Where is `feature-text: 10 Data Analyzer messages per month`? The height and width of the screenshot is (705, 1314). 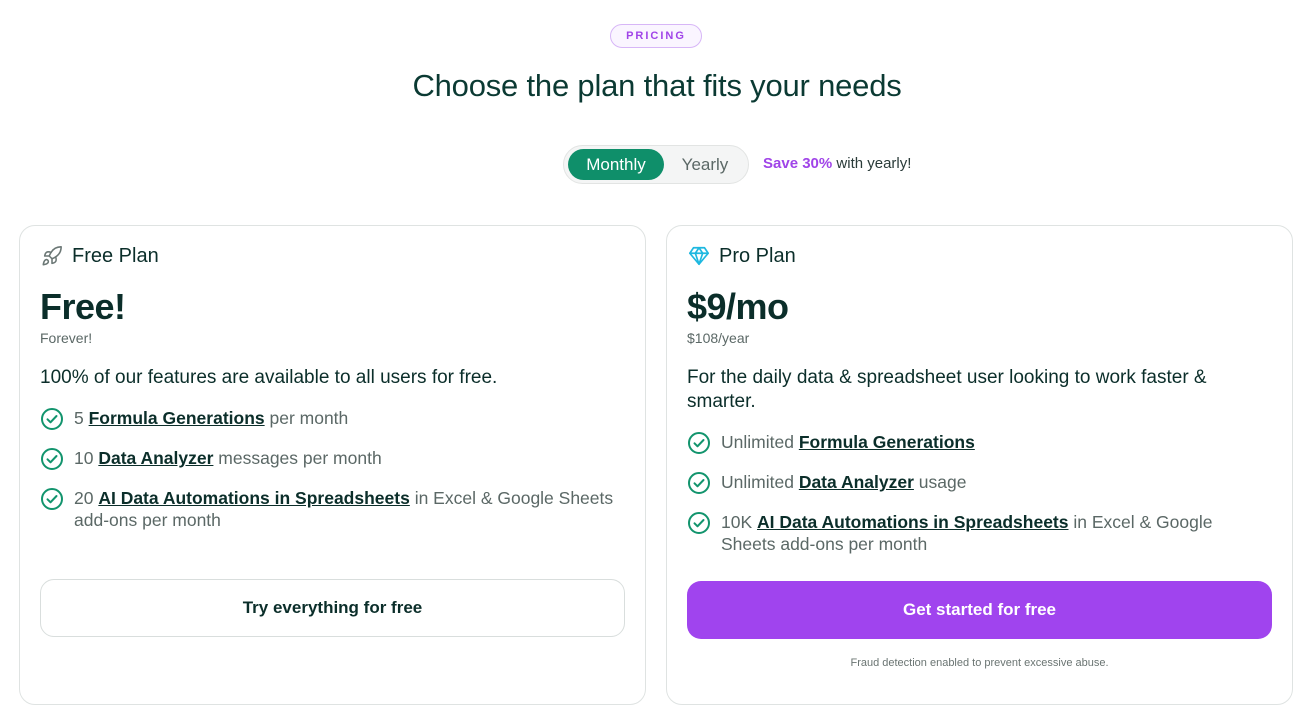
feature-text: 10 Data Analyzer messages per month is located at coordinates (228, 458).